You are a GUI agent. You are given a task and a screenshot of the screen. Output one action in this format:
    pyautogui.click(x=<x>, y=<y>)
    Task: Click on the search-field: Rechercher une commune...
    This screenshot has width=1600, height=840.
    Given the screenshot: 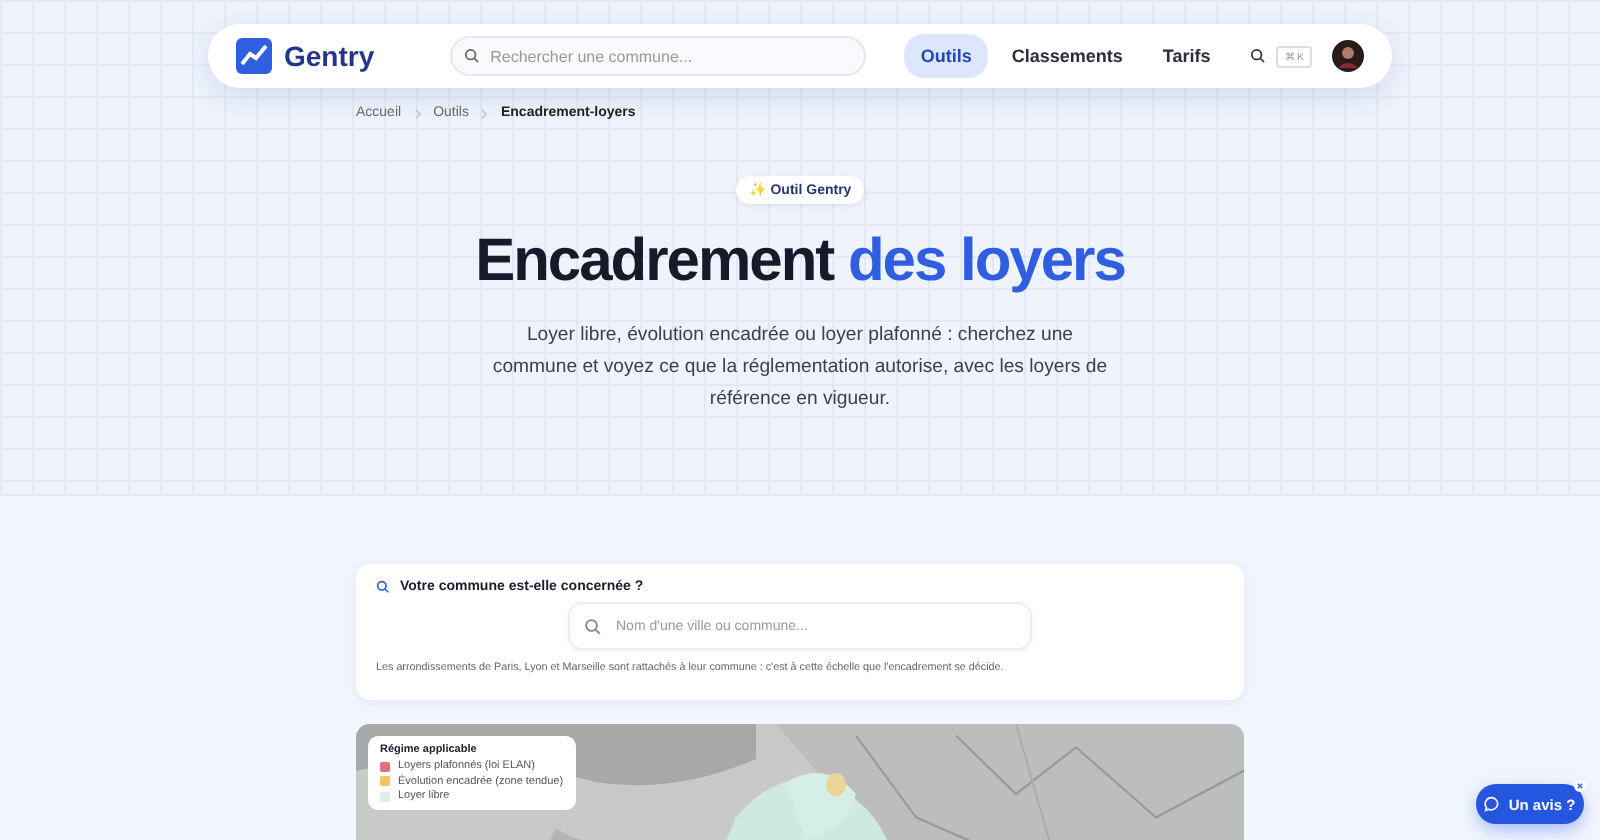 What is the action you would take?
    pyautogui.click(x=658, y=56)
    